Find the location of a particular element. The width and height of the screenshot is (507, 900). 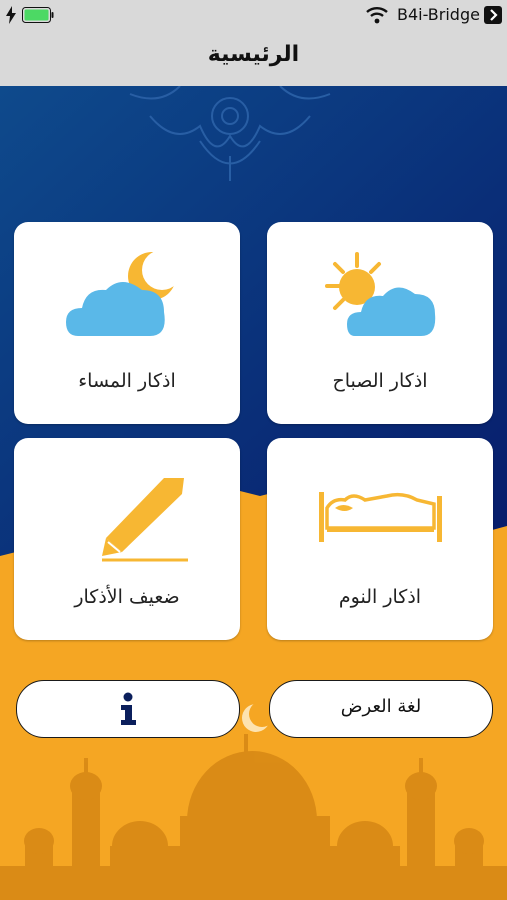

morning-adhkar-label: اذكار الصباح is located at coordinates (380, 381).